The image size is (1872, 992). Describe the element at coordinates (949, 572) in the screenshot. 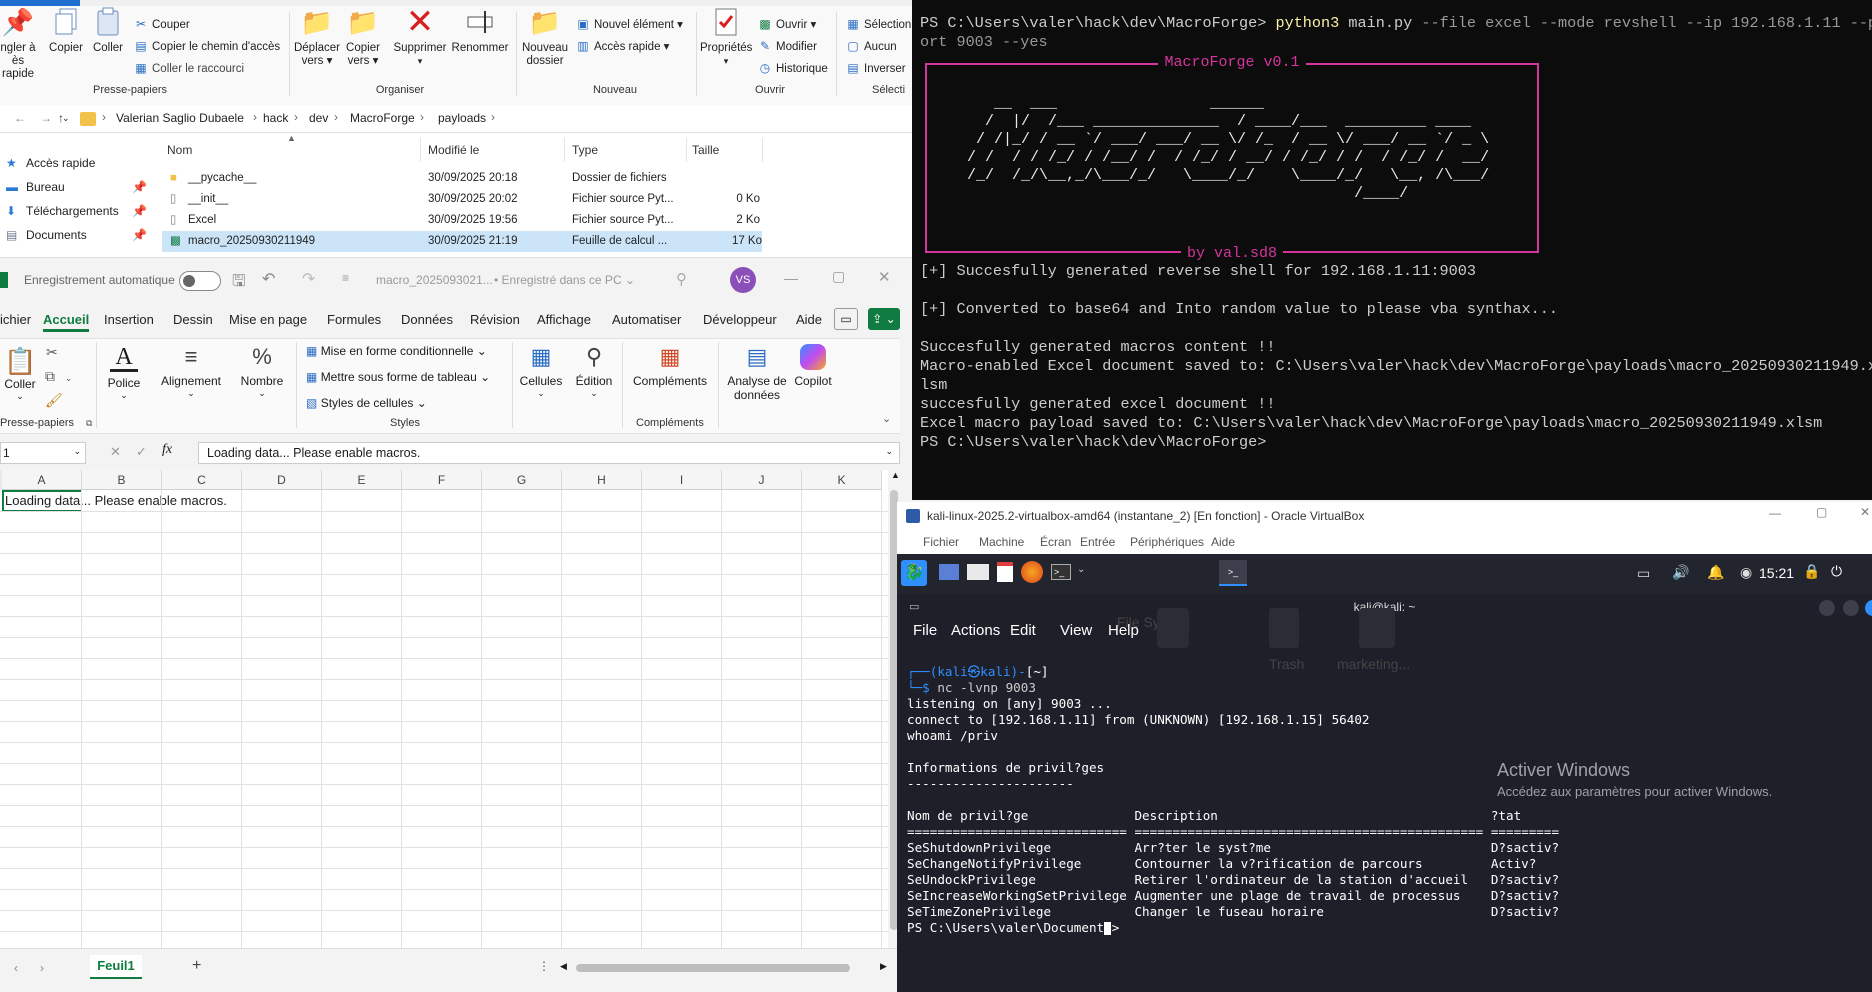

I see `desktop-icon` at that location.